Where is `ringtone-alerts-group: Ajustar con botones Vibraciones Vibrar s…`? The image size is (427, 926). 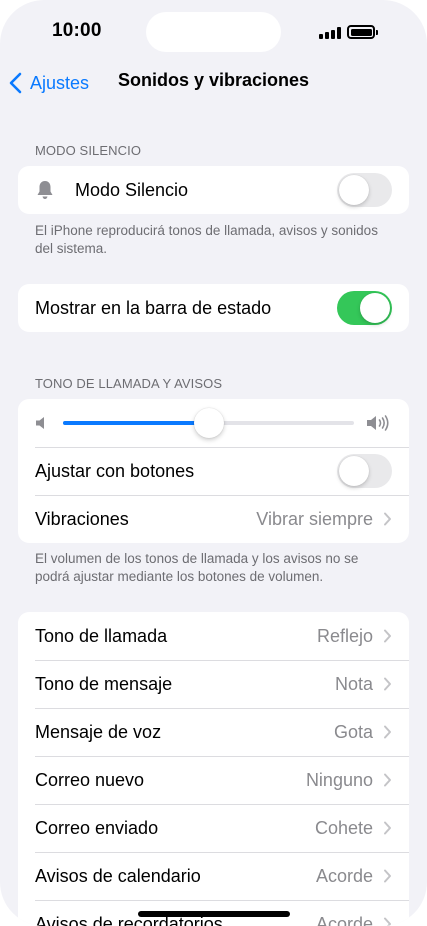
ringtone-alerts-group: Ajustar con botones Vibraciones Vibrar s… is located at coordinates (213, 471).